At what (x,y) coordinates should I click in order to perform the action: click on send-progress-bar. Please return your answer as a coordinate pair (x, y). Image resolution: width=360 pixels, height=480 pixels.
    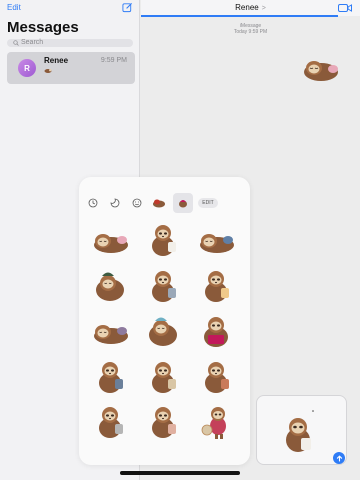
    Looking at the image, I should click on (240, 16).